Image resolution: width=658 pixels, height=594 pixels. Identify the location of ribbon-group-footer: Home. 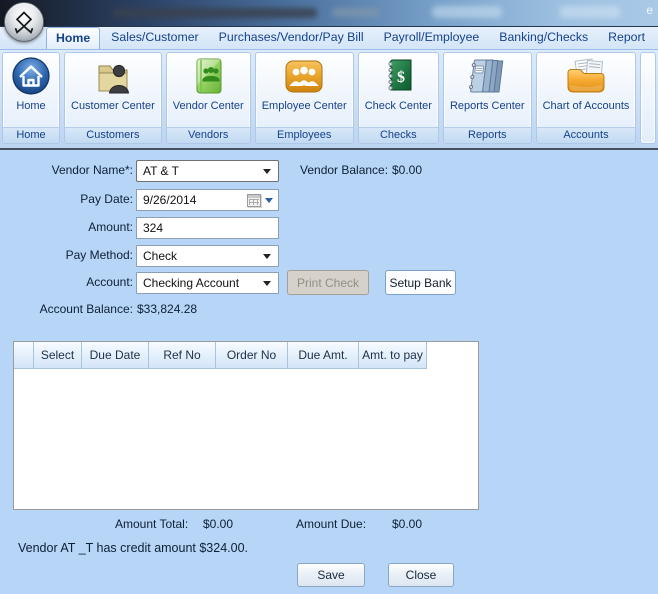
(31, 135).